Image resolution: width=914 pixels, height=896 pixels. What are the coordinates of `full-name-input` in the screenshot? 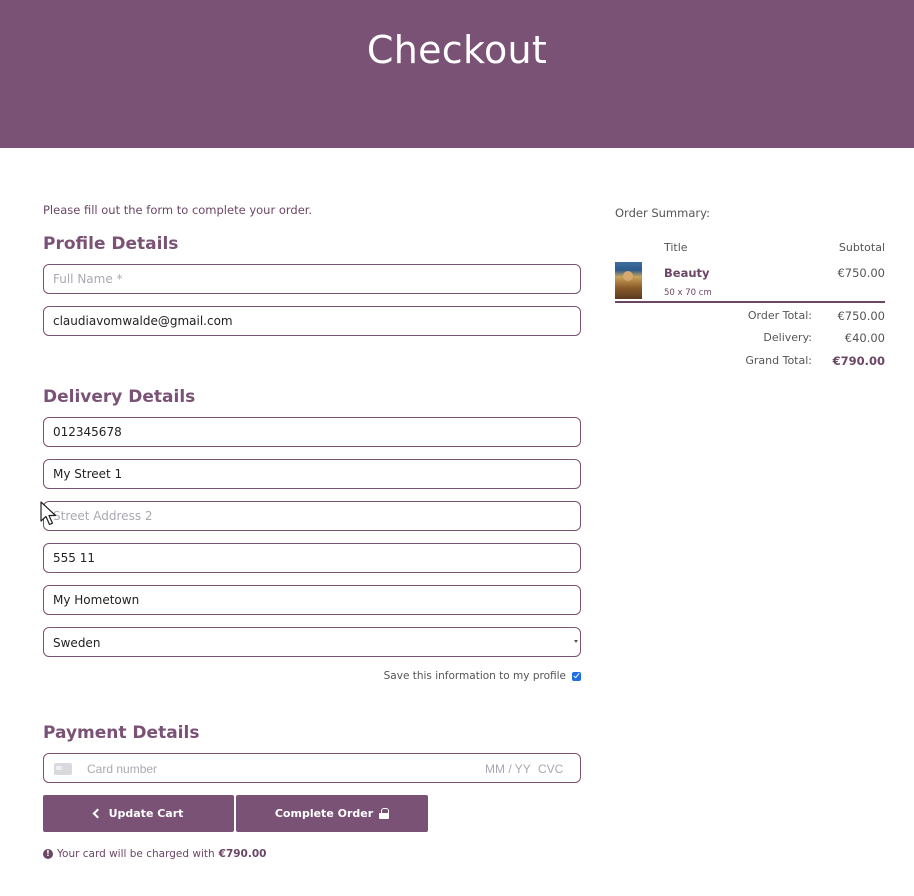 It's located at (312, 279).